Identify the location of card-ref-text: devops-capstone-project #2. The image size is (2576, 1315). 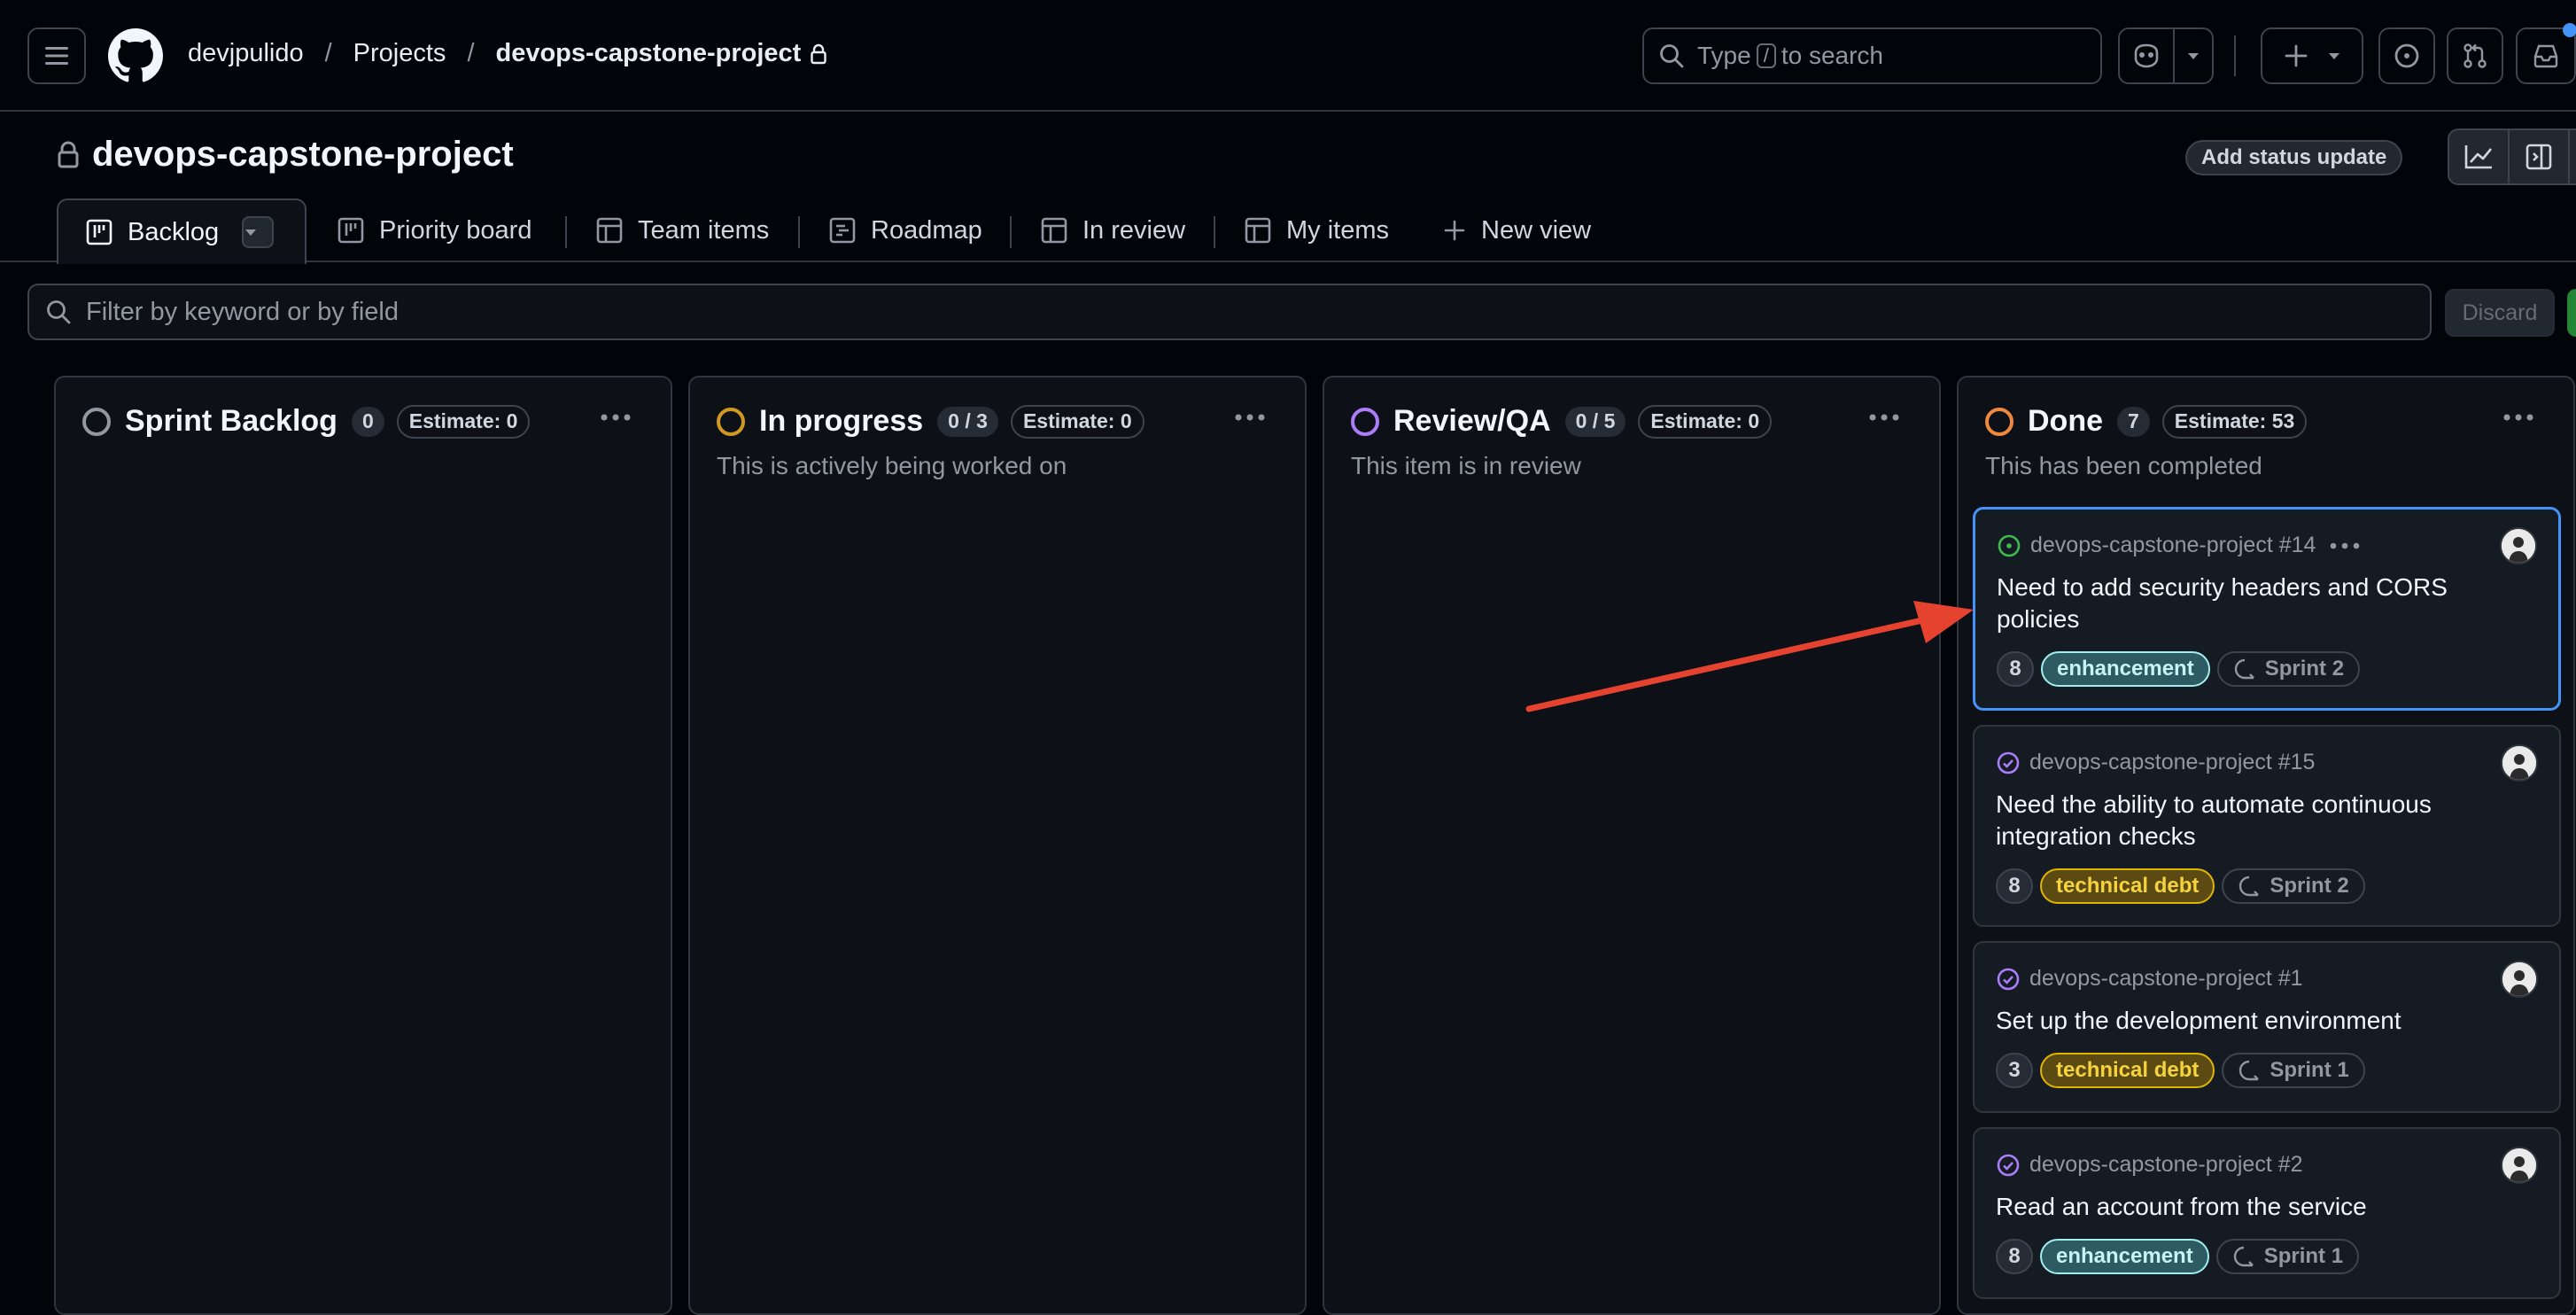
(2166, 1165).